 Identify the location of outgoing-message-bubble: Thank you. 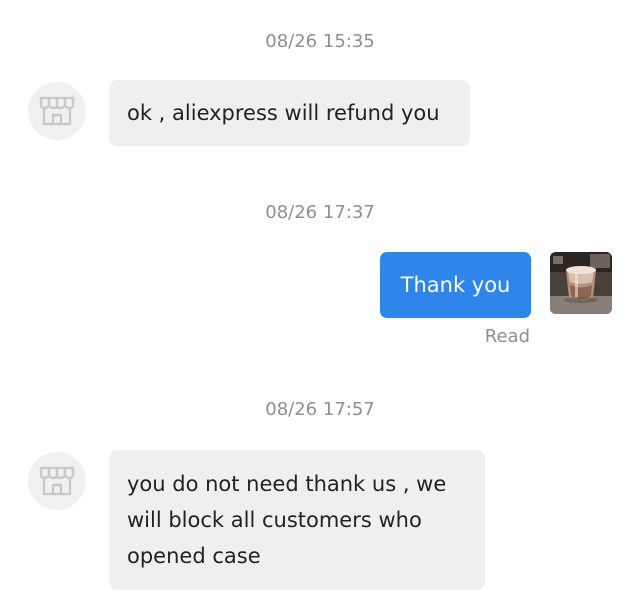
(455, 285).